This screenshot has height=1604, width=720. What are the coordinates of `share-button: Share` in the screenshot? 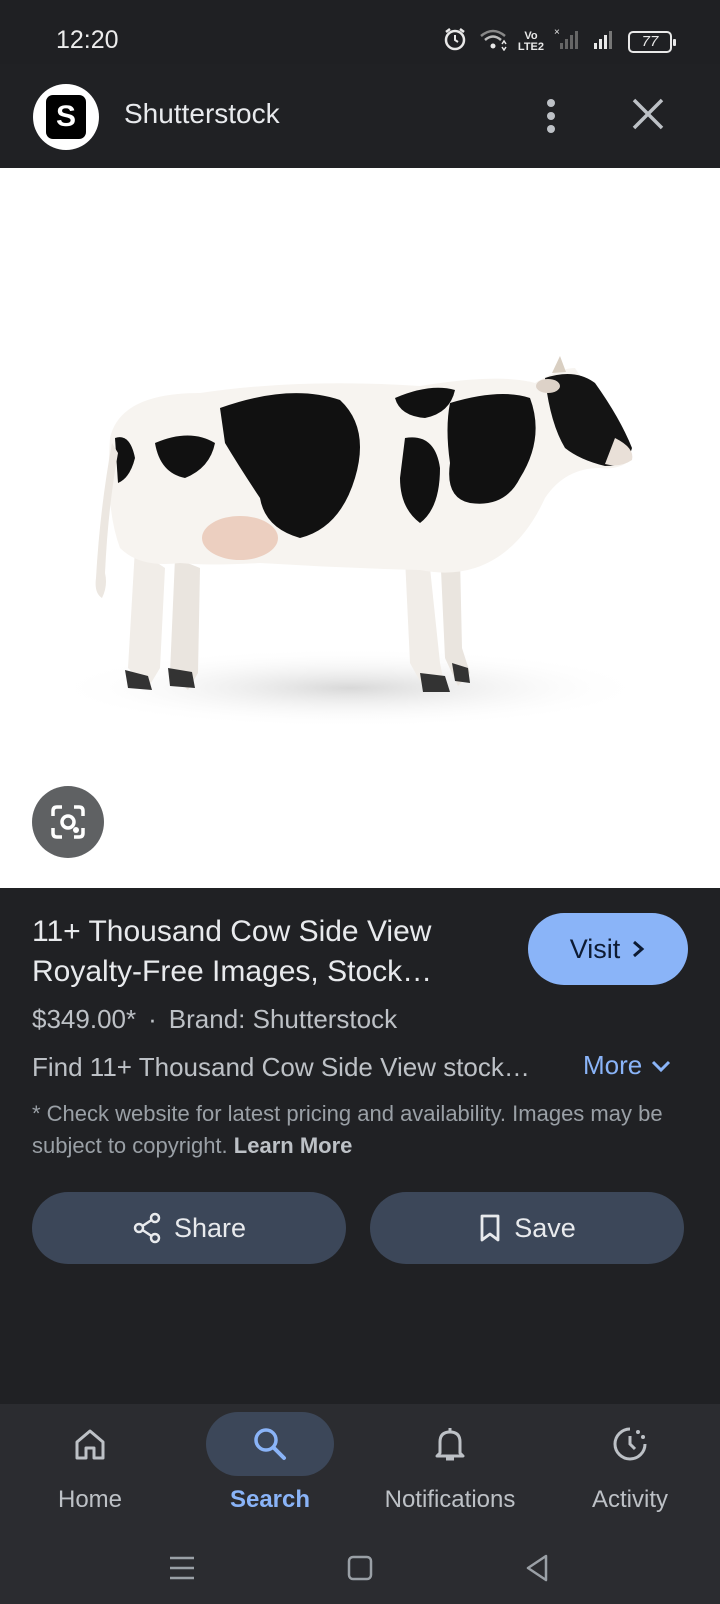 It's located at (189, 1228).